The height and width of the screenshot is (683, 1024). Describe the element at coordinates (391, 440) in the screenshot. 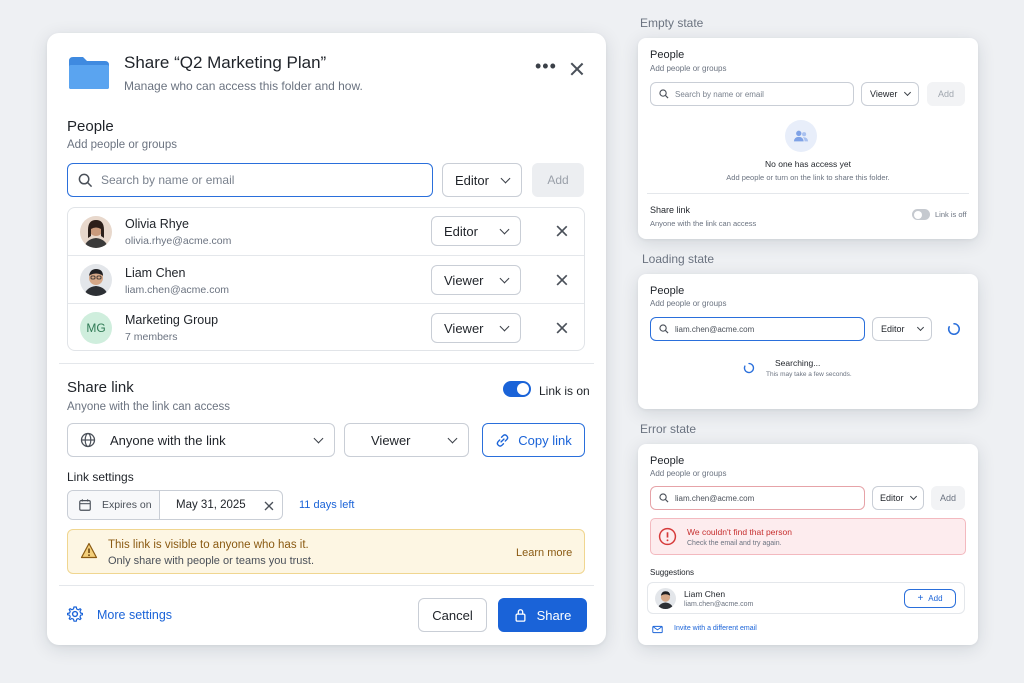

I see `link-role-value: Viewer` at that location.